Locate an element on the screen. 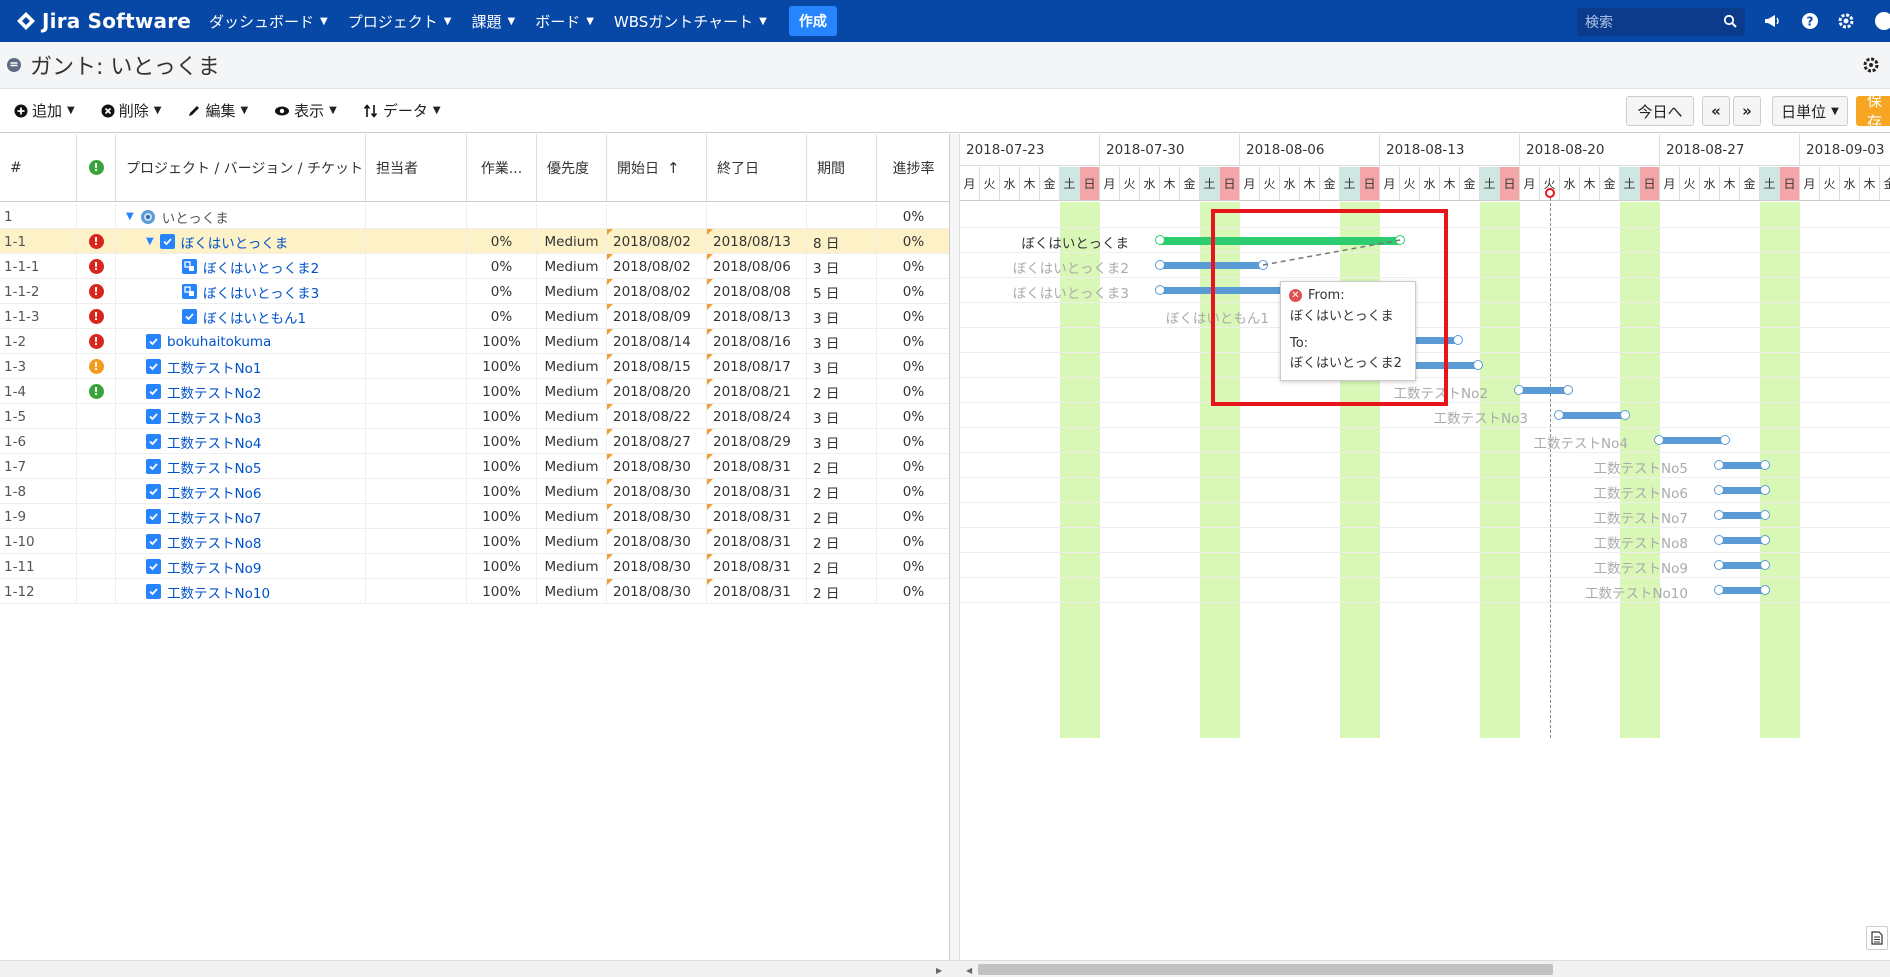  col-header-start: 開始日 ↑ is located at coordinates (657, 168).